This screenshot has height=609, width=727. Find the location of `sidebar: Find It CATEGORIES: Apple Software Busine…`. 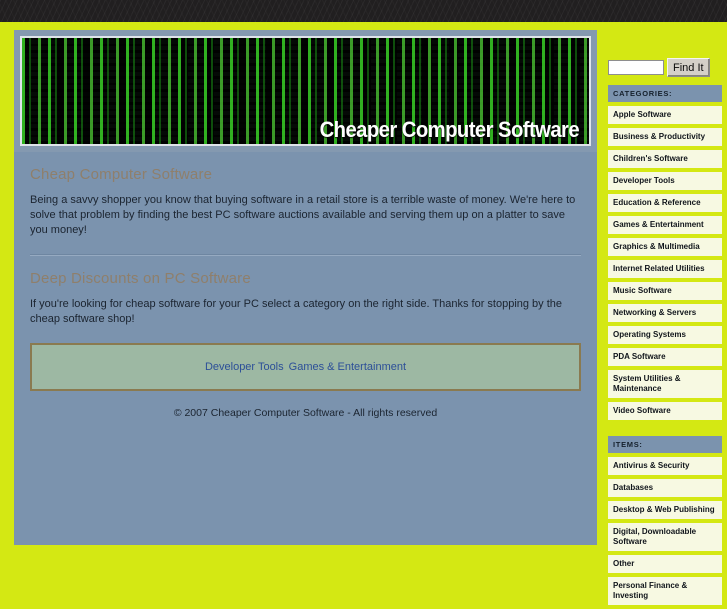

sidebar: Find It CATEGORIES: Apple Software Busine… is located at coordinates (665, 333).